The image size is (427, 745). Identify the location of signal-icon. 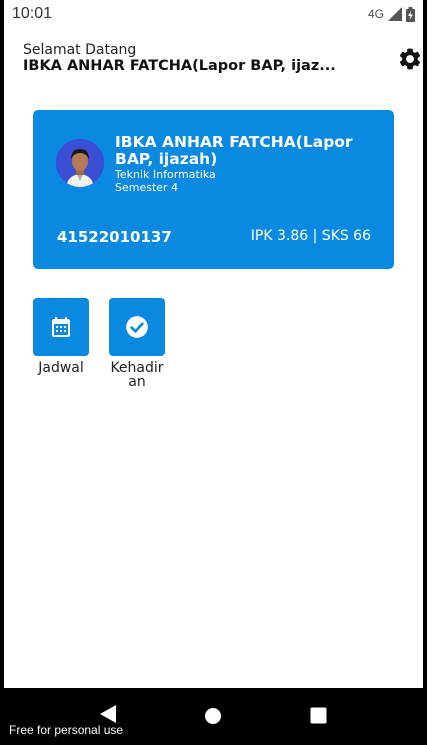
(395, 14).